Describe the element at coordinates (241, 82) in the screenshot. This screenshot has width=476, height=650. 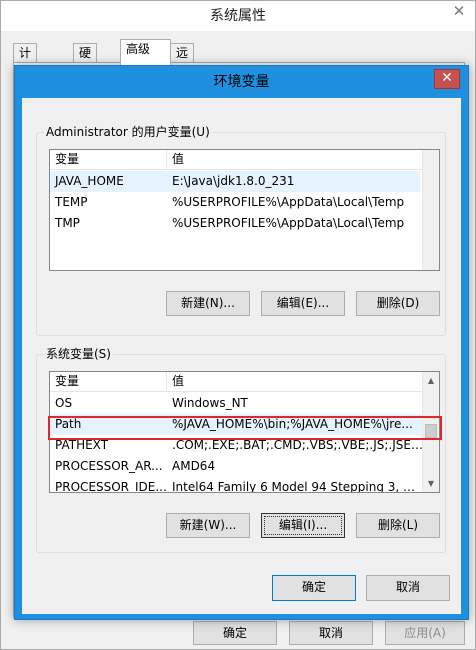
I see `dialog-title: 环境变量` at that location.